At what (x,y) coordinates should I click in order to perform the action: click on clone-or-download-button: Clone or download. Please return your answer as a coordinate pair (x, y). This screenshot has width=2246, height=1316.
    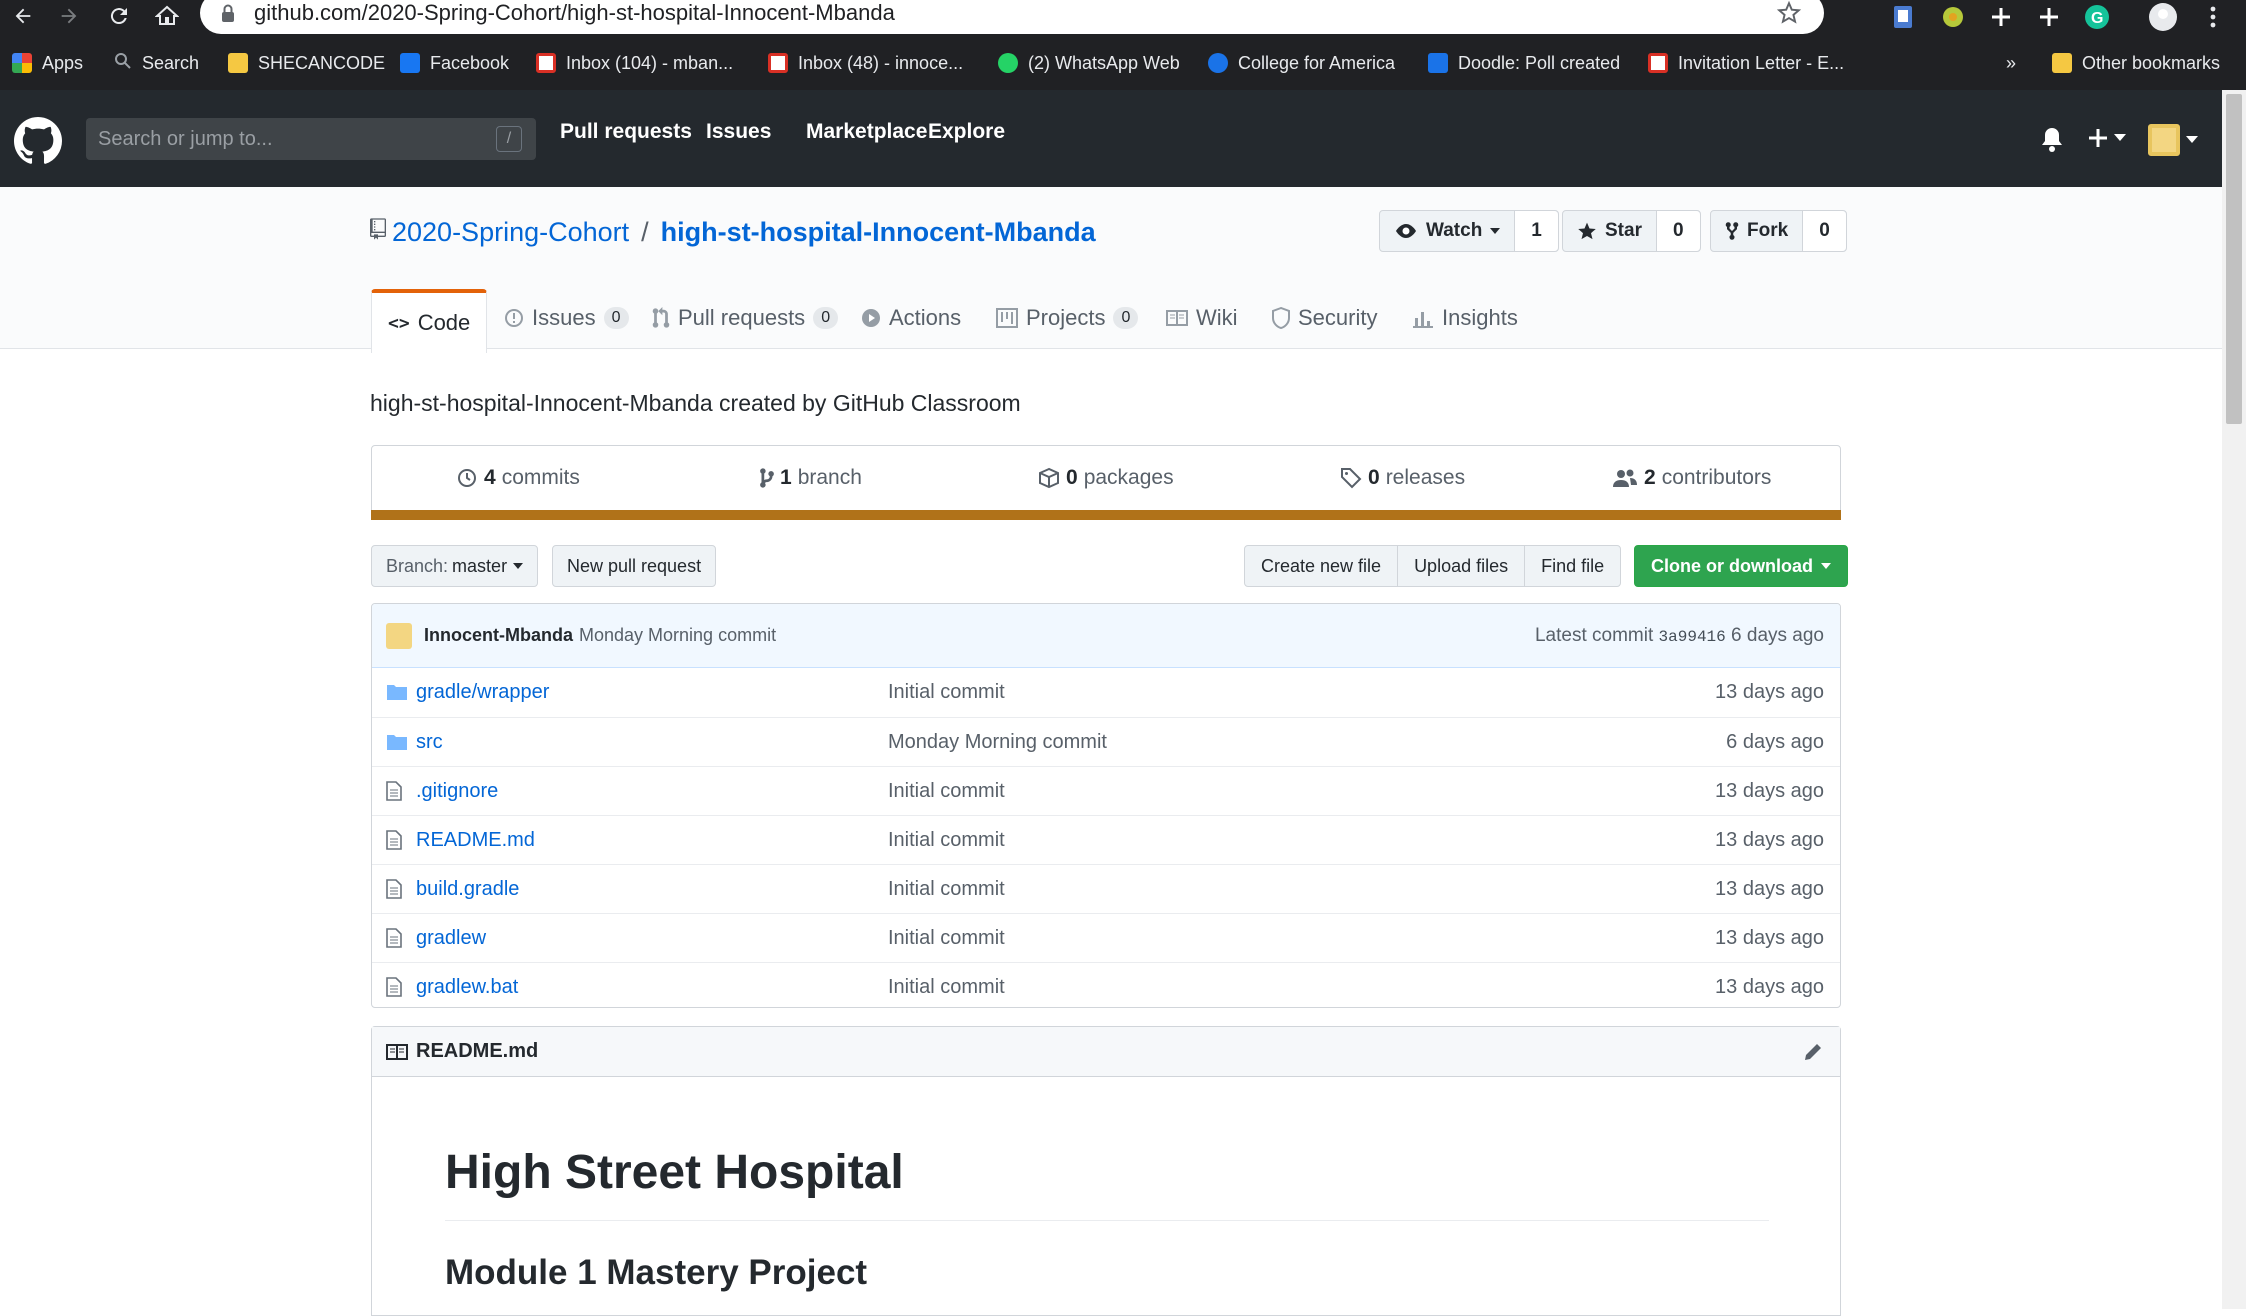
    Looking at the image, I should click on (1741, 566).